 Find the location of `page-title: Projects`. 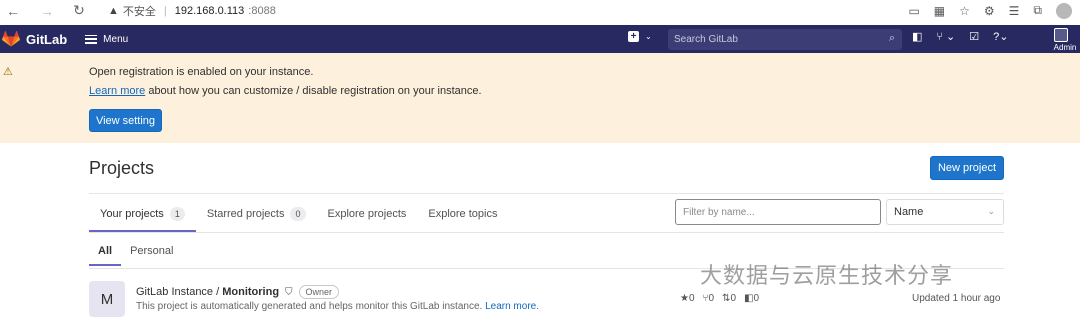

page-title: Projects is located at coordinates (122, 168).